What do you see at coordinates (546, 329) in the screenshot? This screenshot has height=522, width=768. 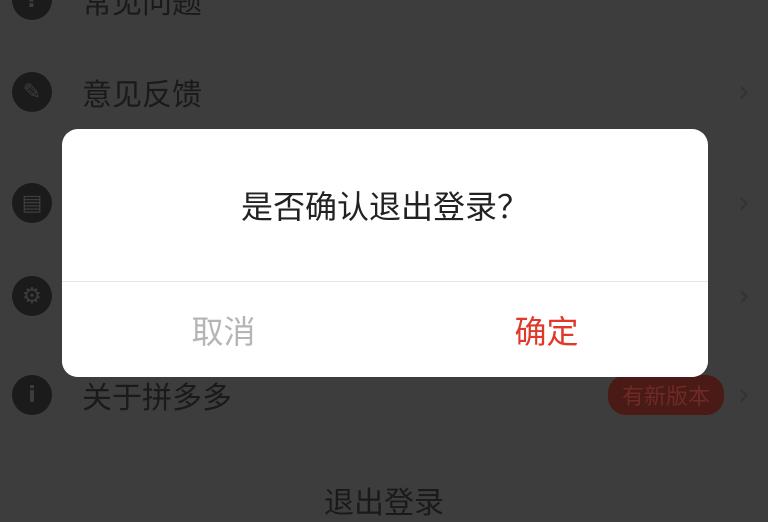 I see `confirm-button: 确定` at bounding box center [546, 329].